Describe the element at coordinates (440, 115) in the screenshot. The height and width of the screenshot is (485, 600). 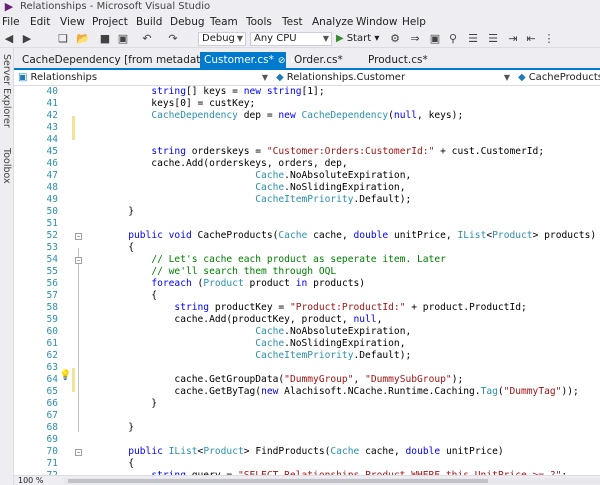
I see `code-token: , keys);` at that location.